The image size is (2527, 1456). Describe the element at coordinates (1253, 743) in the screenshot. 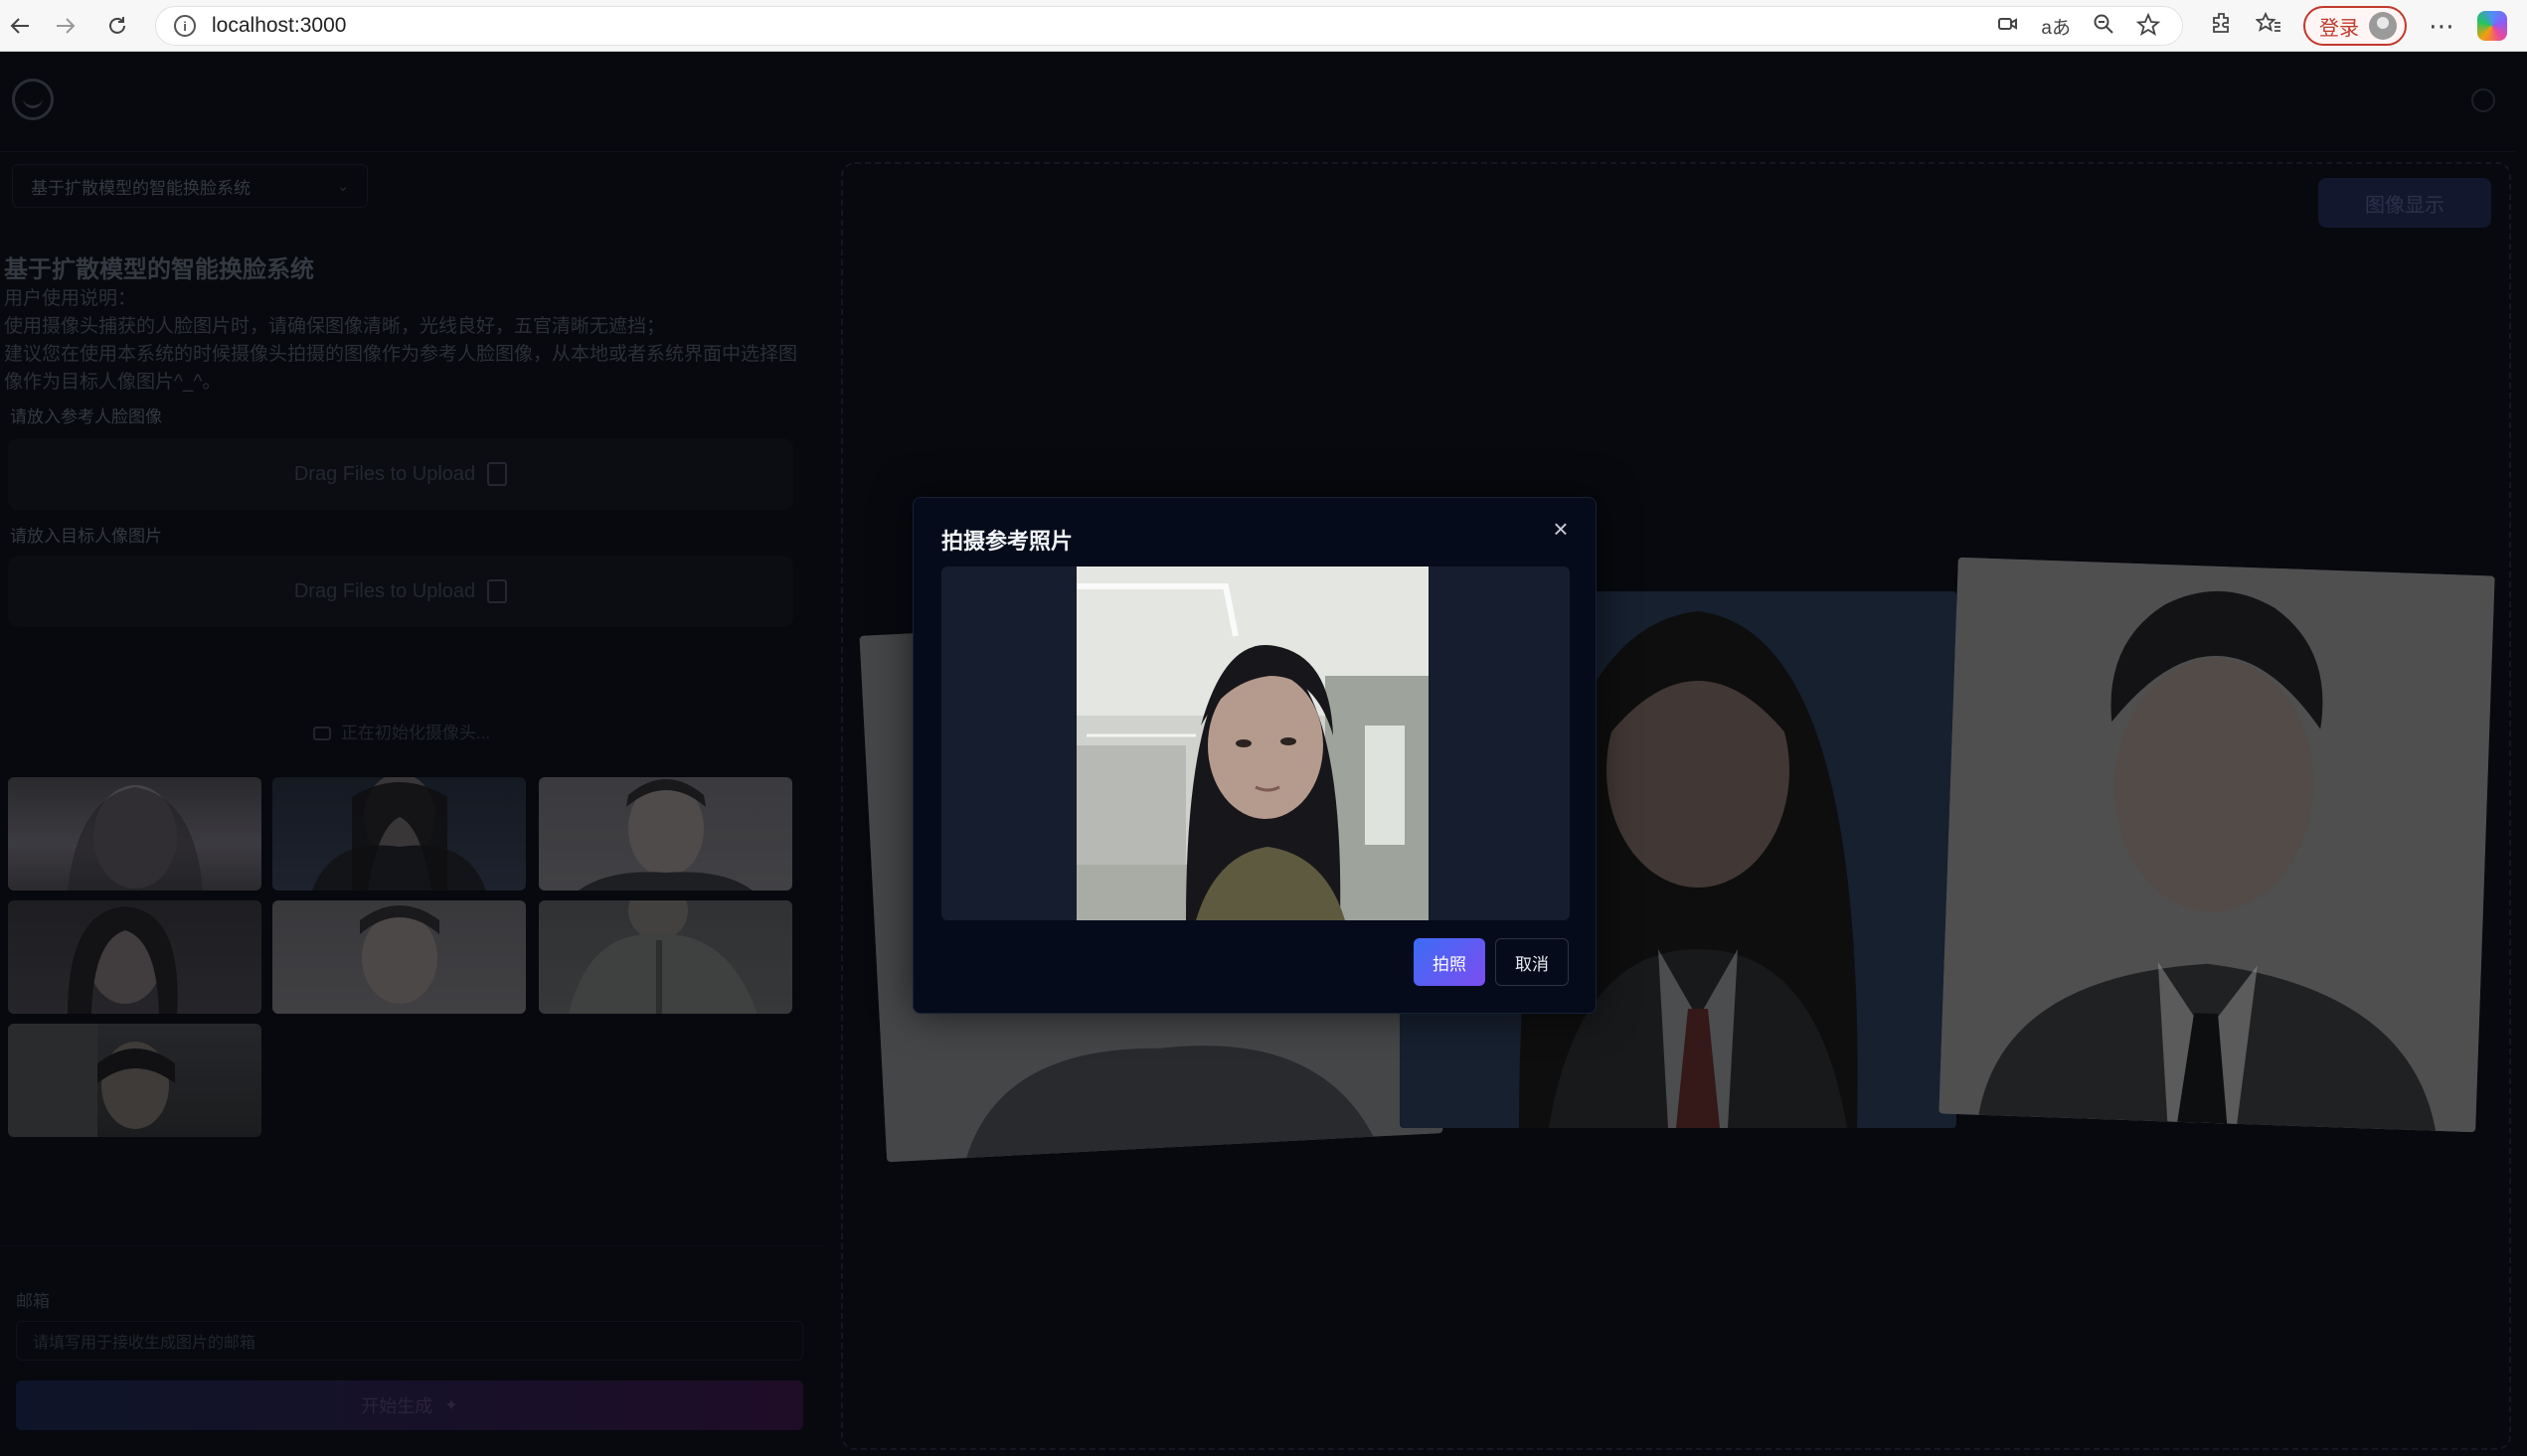

I see `camera-video-feed` at that location.